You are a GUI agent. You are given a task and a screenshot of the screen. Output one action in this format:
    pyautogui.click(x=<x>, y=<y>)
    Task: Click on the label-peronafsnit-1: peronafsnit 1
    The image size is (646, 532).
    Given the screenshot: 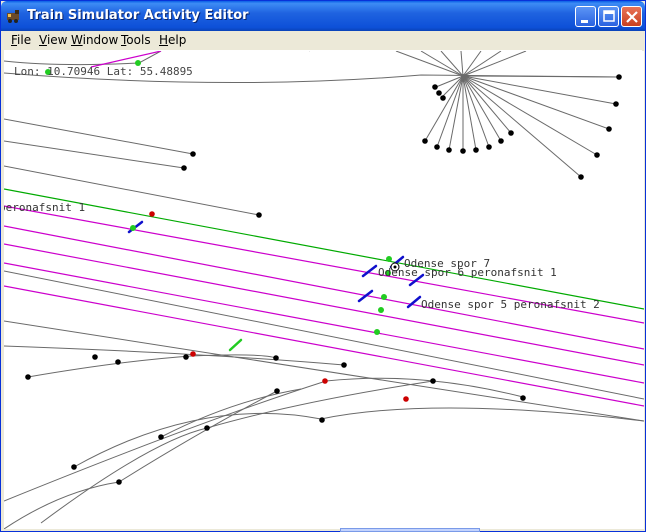 What is the action you would take?
    pyautogui.click(x=45, y=207)
    